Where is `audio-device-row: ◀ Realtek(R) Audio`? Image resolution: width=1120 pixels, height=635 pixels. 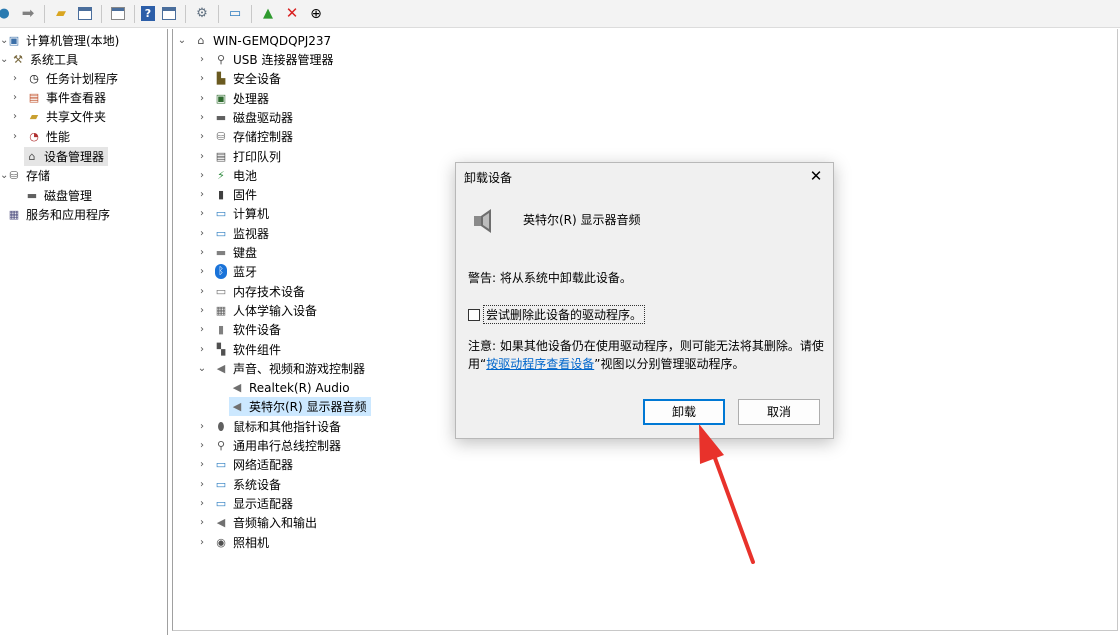 audio-device-row: ◀ Realtek(R) Audio is located at coordinates (291, 387).